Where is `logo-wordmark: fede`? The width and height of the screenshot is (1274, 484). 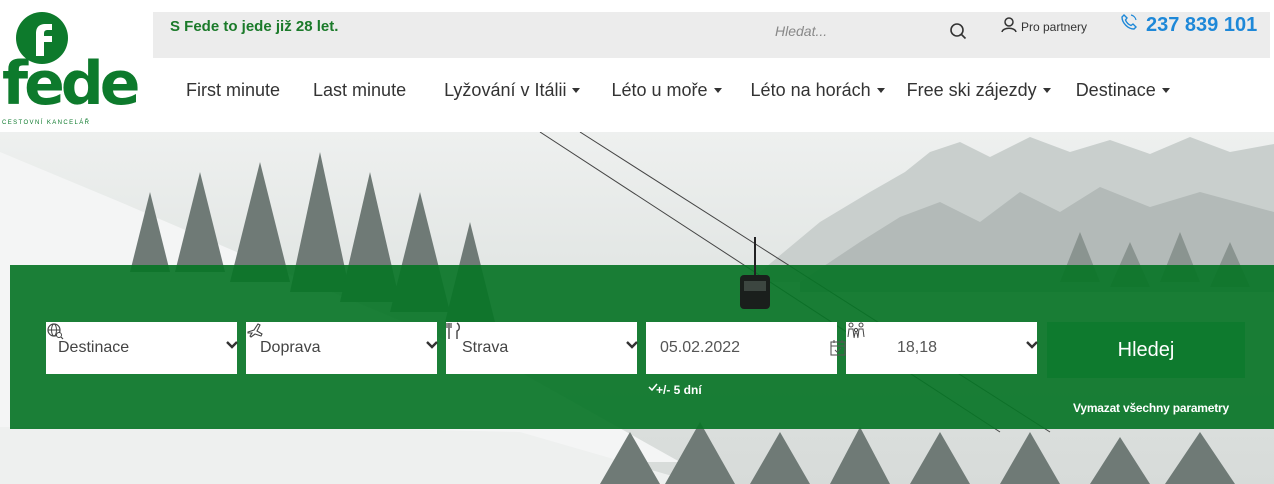
logo-wordmark: fede is located at coordinates (71, 84).